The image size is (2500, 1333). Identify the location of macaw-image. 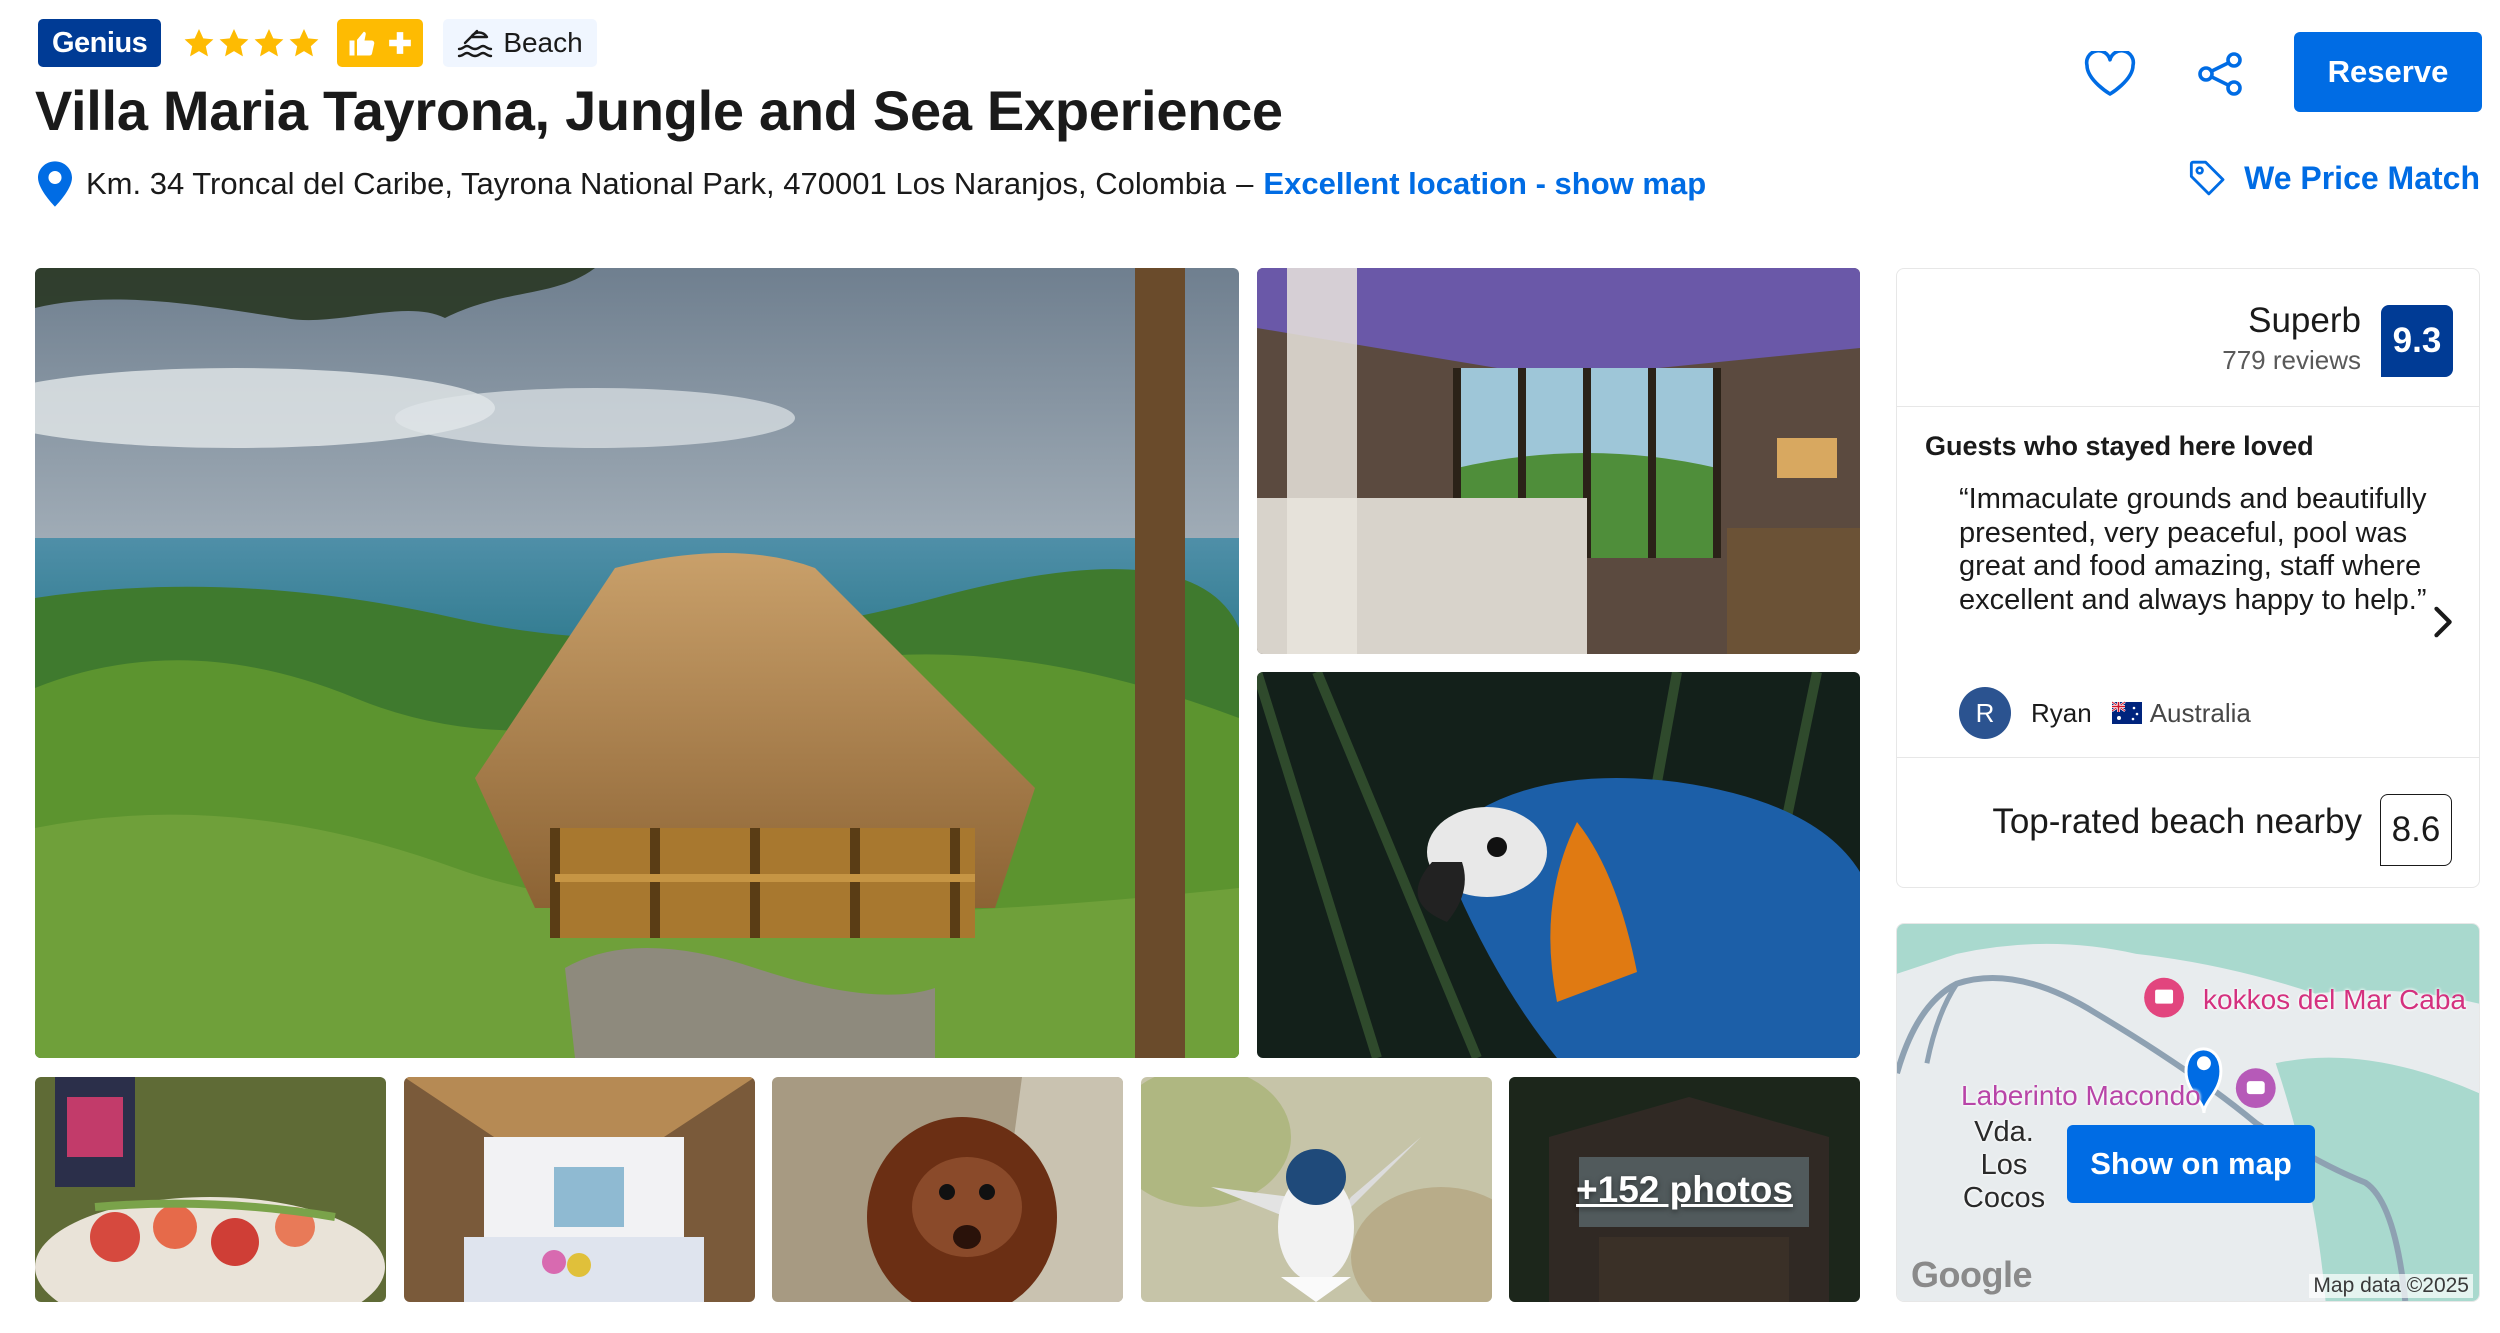
(1558, 865).